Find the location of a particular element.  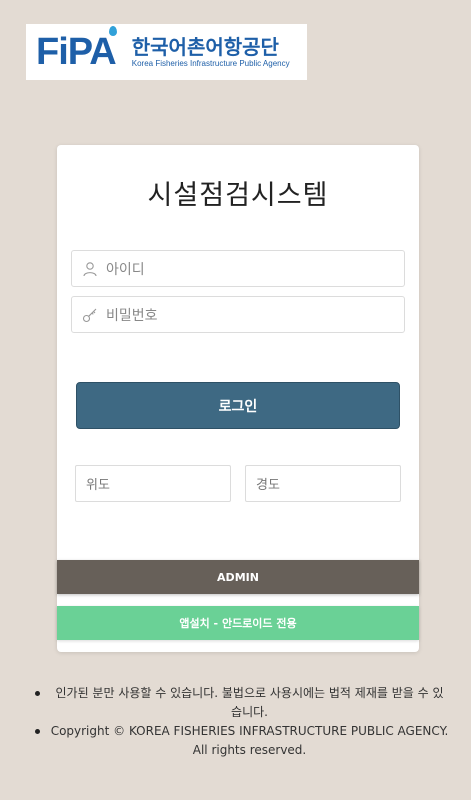

password-field: 비밀번호 is located at coordinates (238, 314).